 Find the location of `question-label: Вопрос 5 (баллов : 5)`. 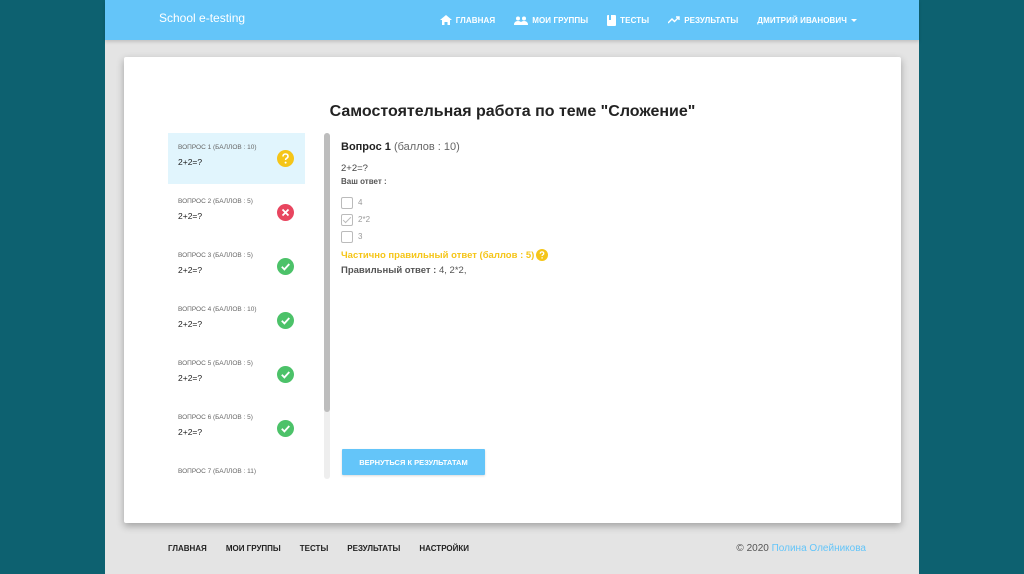

question-label: Вопрос 5 (баллов : 5) is located at coordinates (215, 363).